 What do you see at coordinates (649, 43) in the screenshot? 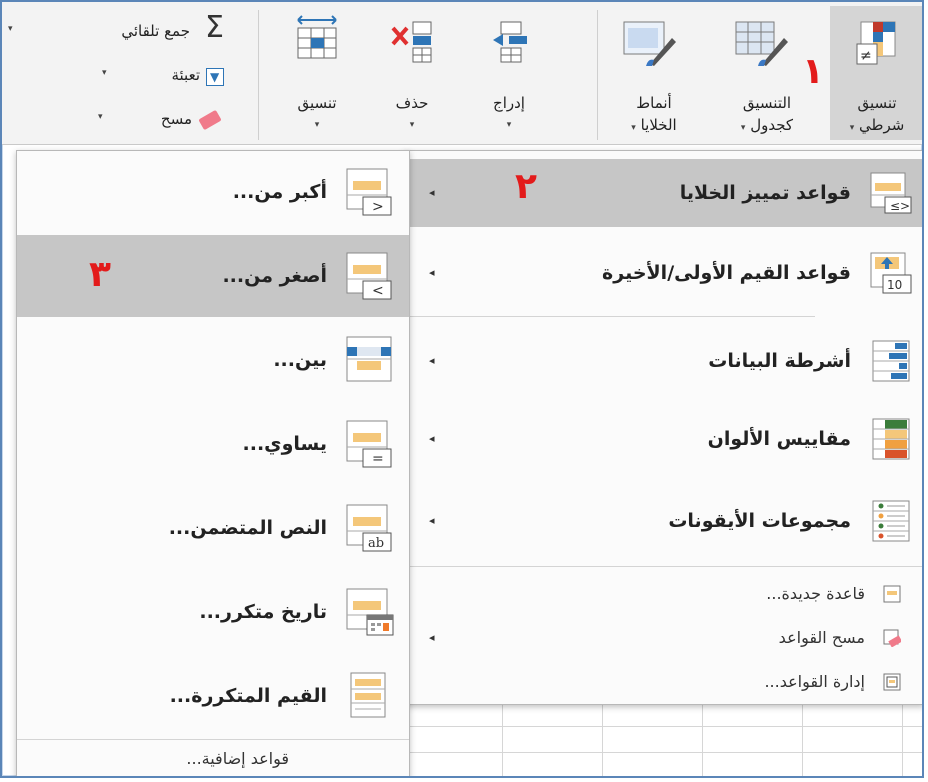
I see `cell-styles-icon` at bounding box center [649, 43].